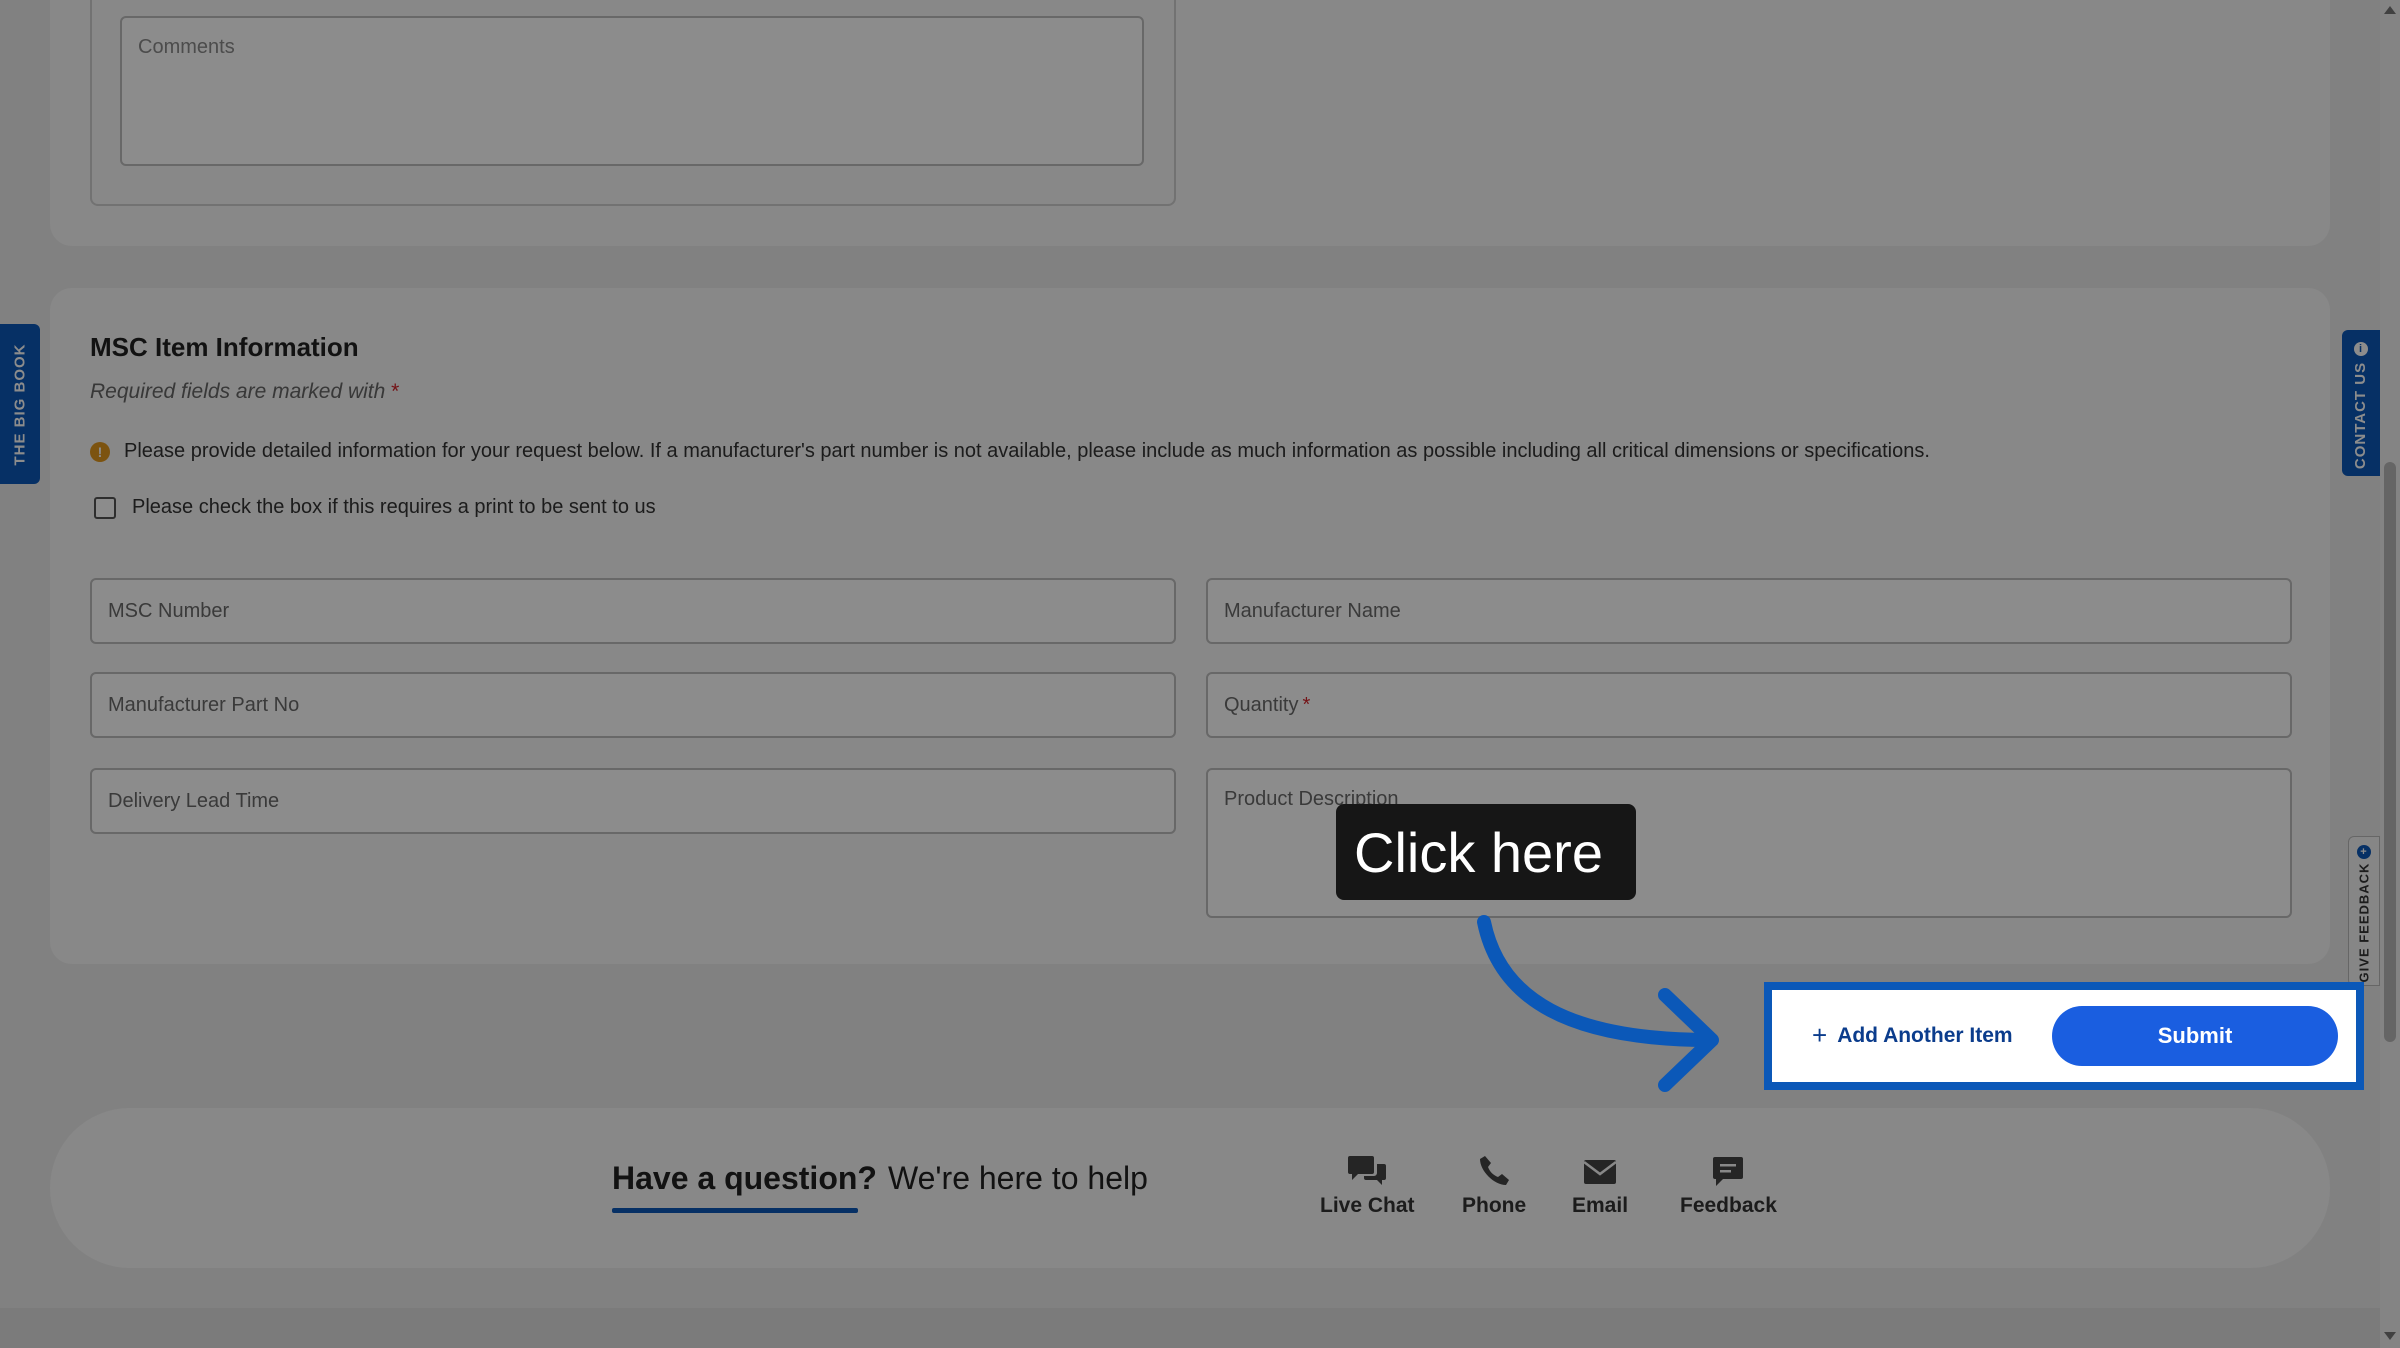  I want to click on comments-textarea: Comments, so click(632, 91).